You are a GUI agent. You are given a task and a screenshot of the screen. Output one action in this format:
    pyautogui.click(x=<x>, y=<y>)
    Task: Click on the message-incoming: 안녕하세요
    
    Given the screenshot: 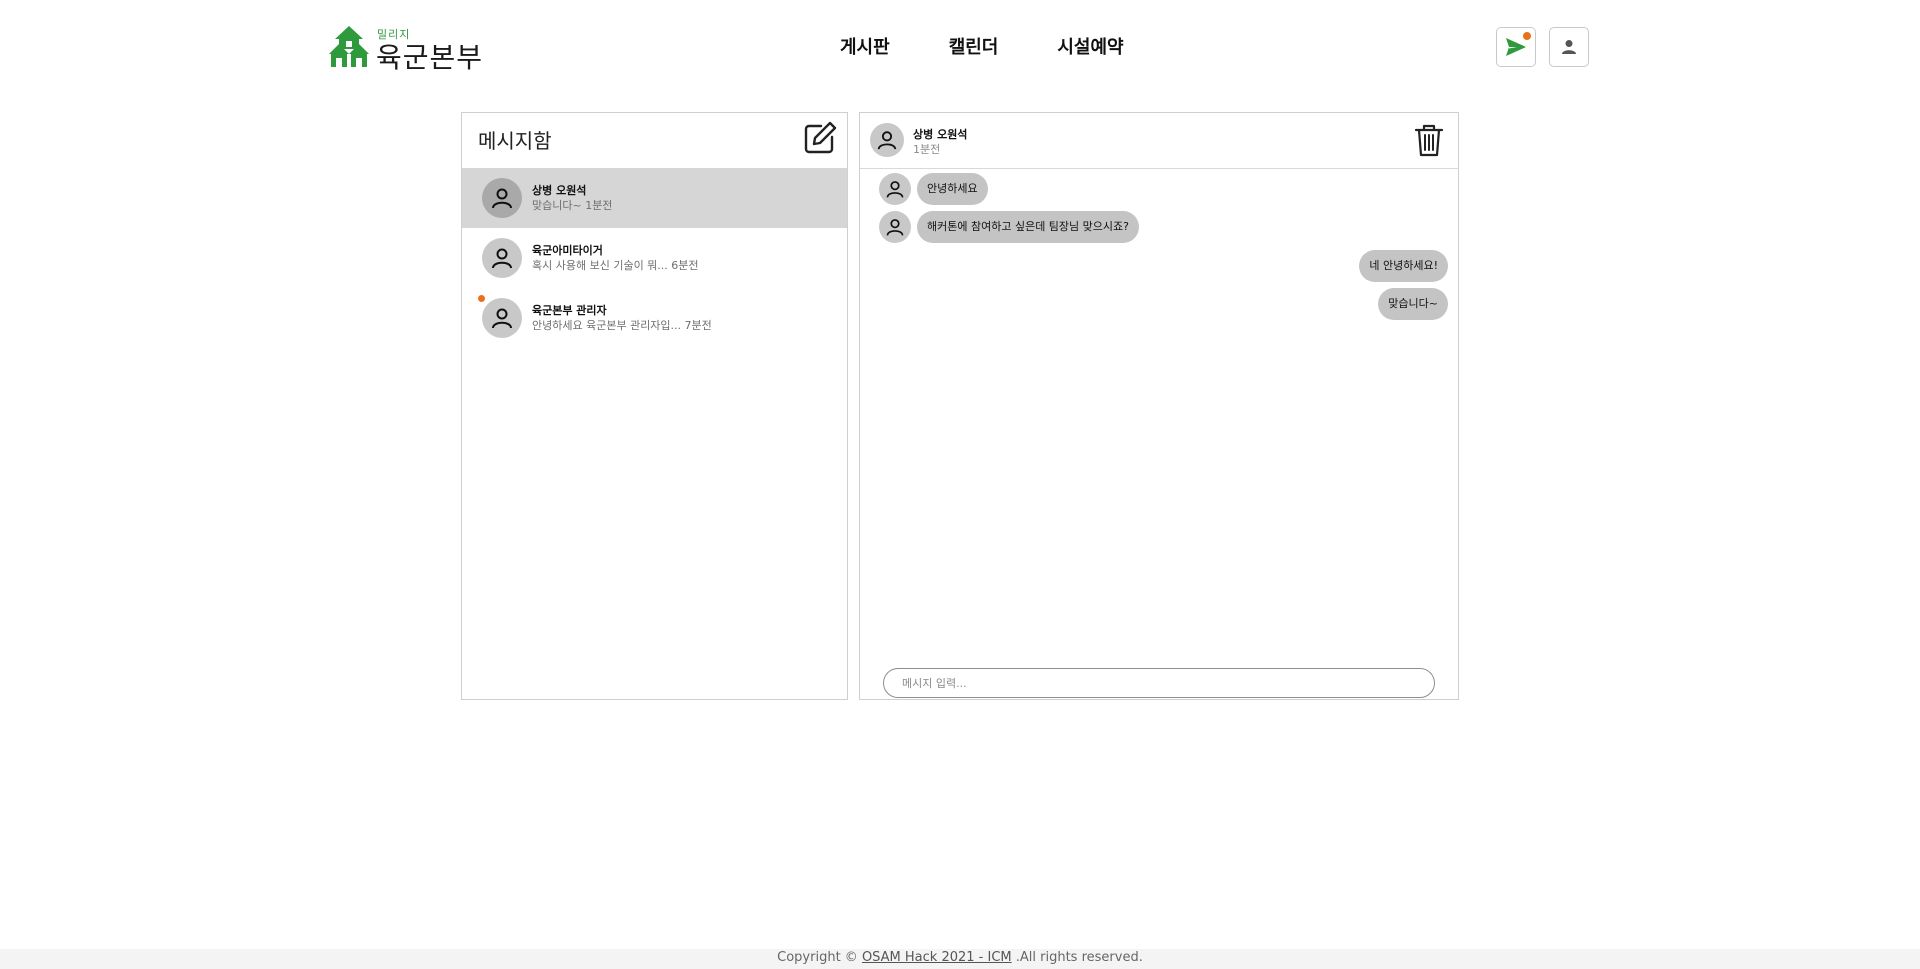 What is the action you would take?
    pyautogui.click(x=933, y=189)
    